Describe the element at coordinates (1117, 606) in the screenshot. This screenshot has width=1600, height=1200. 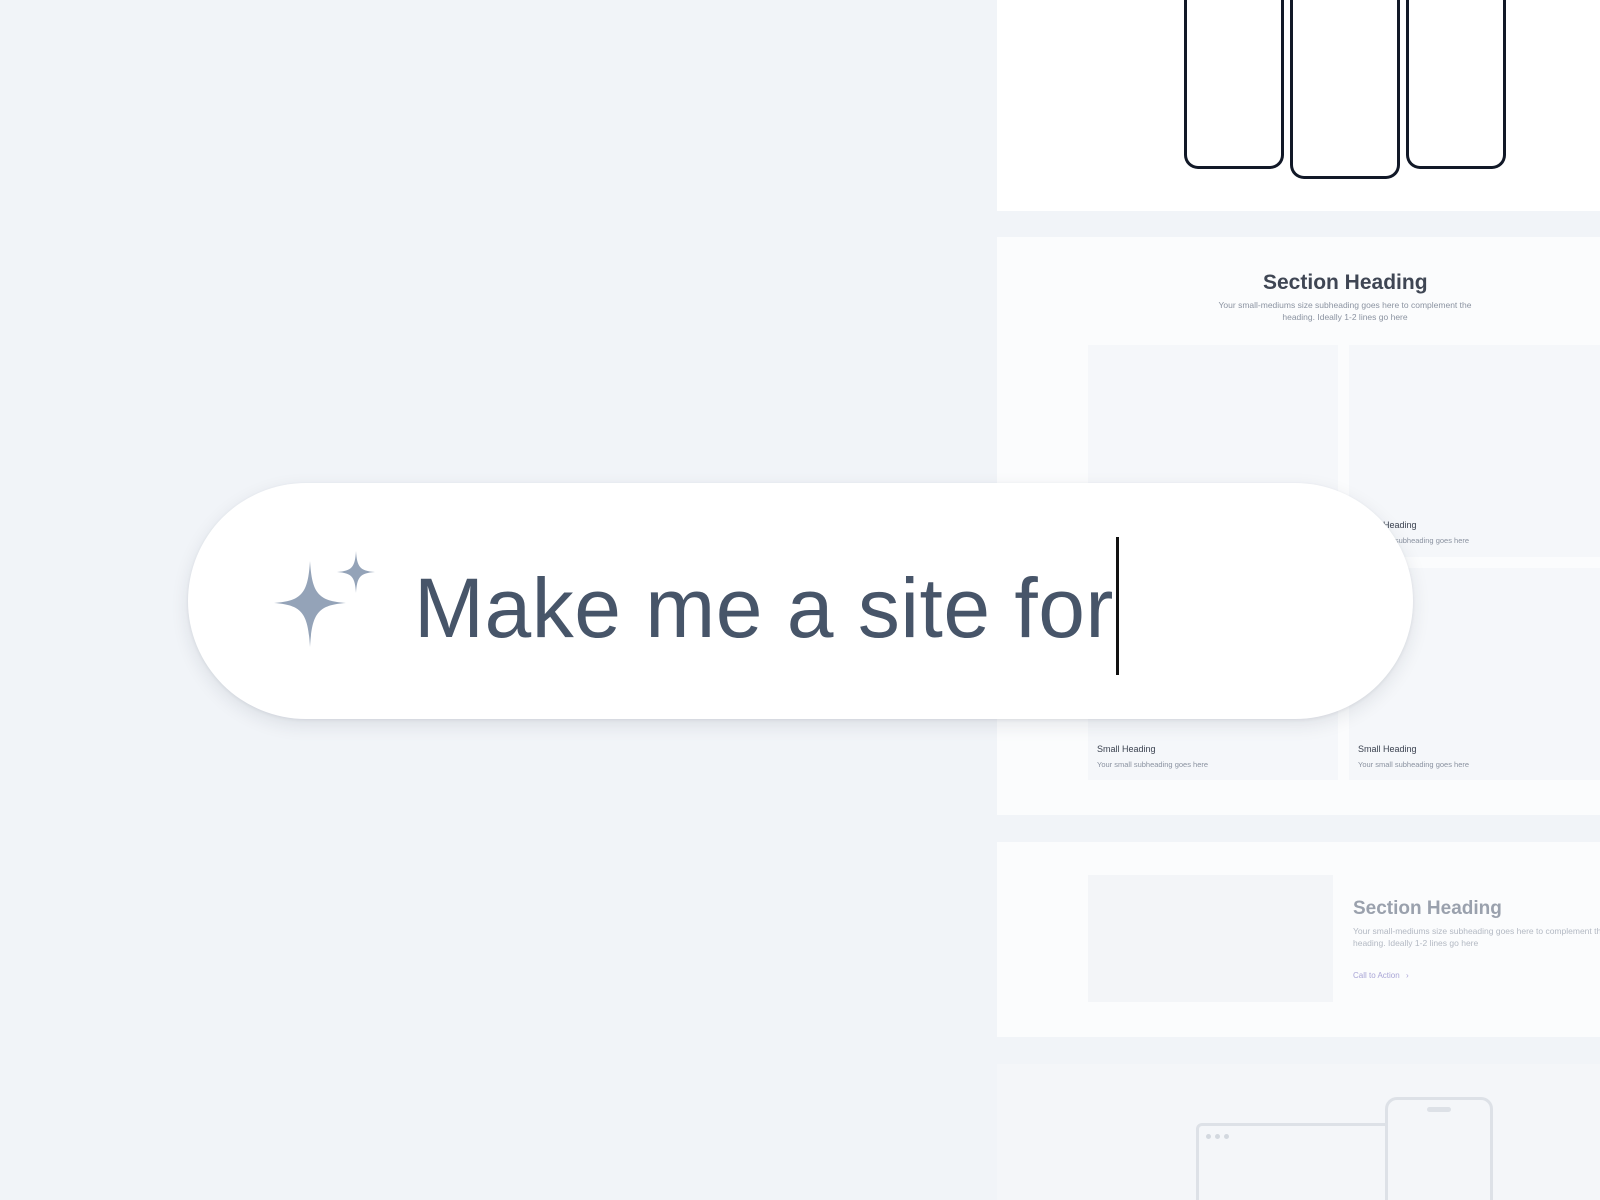
I see `text-caret` at that location.